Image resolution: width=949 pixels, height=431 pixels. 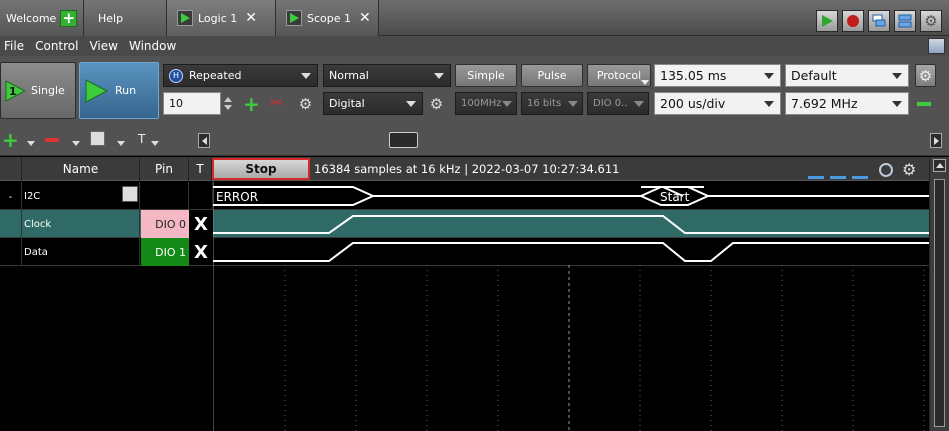 What do you see at coordinates (886, 170) in the screenshot?
I see `zoom-icon` at bounding box center [886, 170].